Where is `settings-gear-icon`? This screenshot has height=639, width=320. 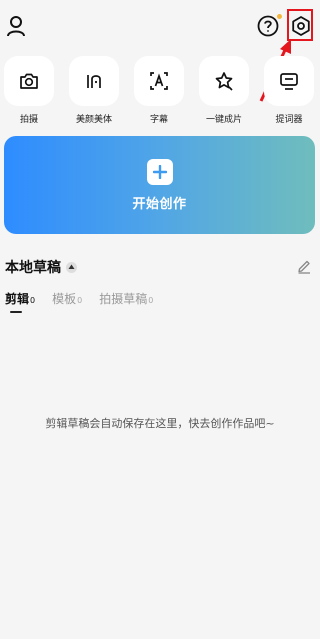
settings-gear-icon is located at coordinates (301, 26).